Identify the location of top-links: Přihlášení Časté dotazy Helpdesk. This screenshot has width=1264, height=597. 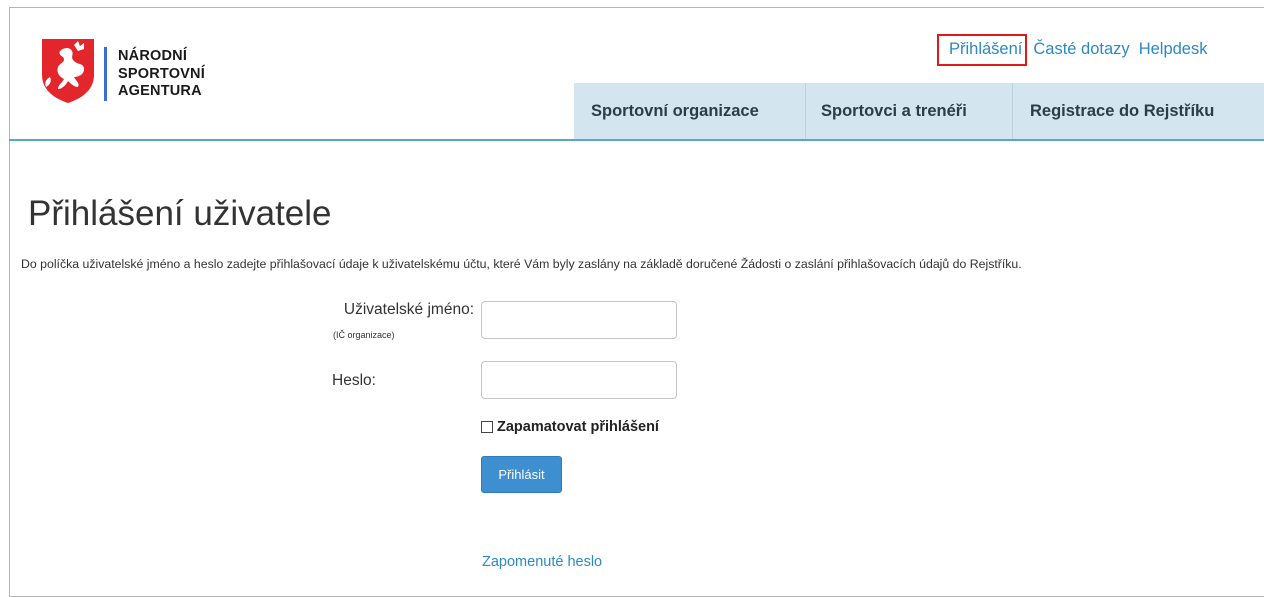
(1072, 49).